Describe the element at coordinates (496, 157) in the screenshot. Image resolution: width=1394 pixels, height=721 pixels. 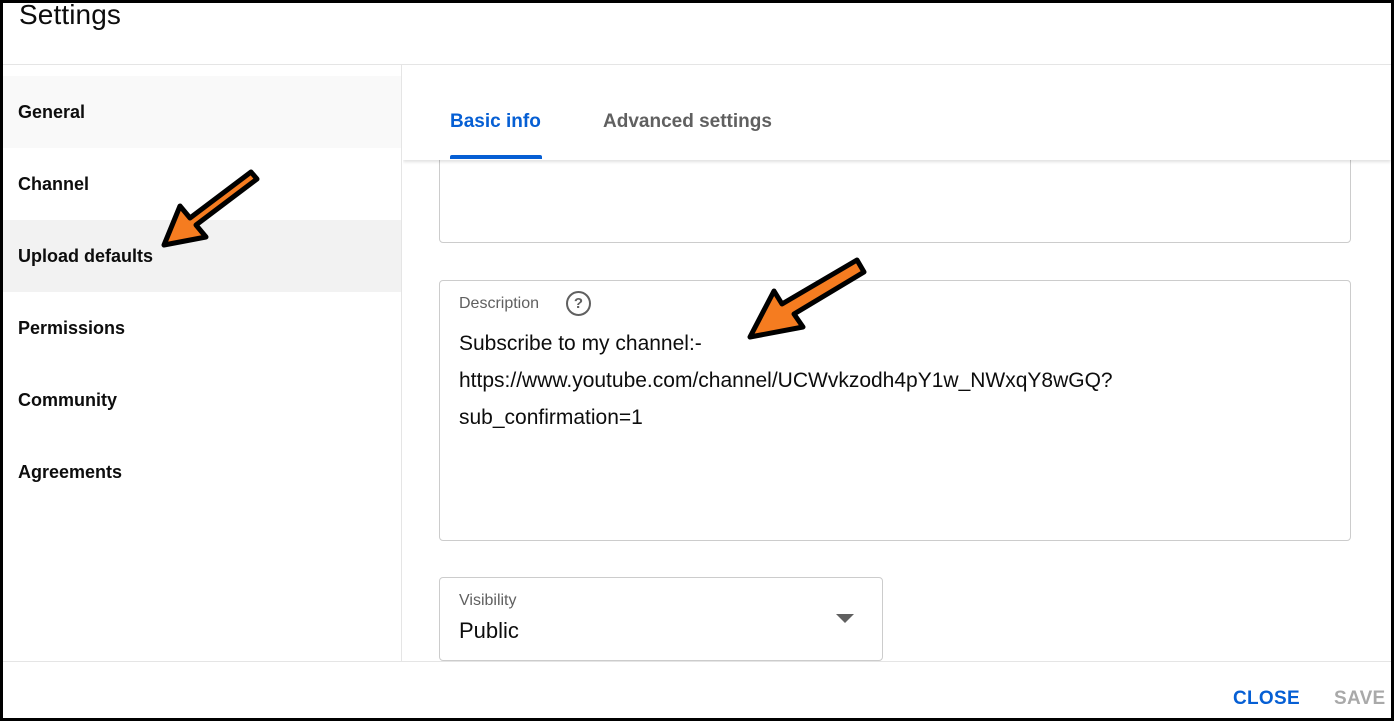
I see `active-tab-indicator` at that location.